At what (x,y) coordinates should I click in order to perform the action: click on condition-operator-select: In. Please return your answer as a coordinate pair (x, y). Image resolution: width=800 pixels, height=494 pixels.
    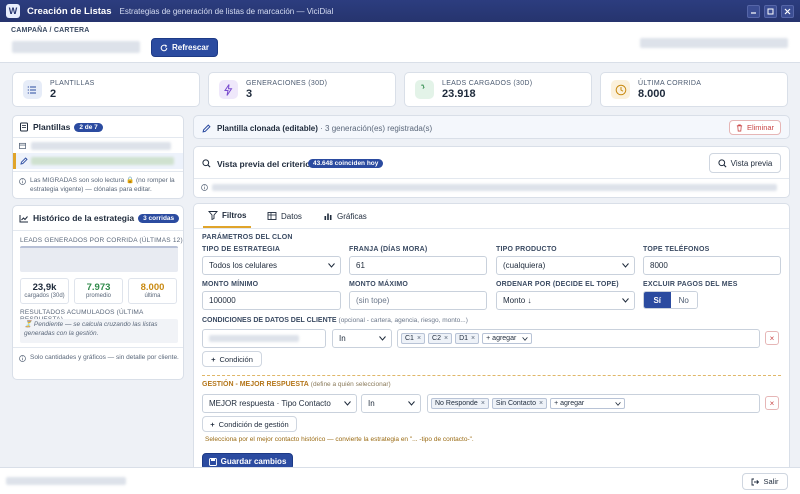
    Looking at the image, I should click on (362, 338).